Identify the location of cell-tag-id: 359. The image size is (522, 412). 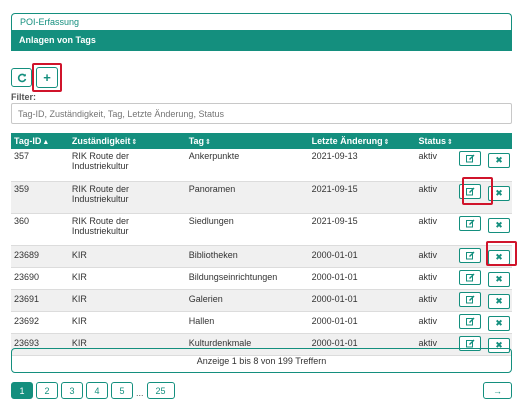
(22, 188).